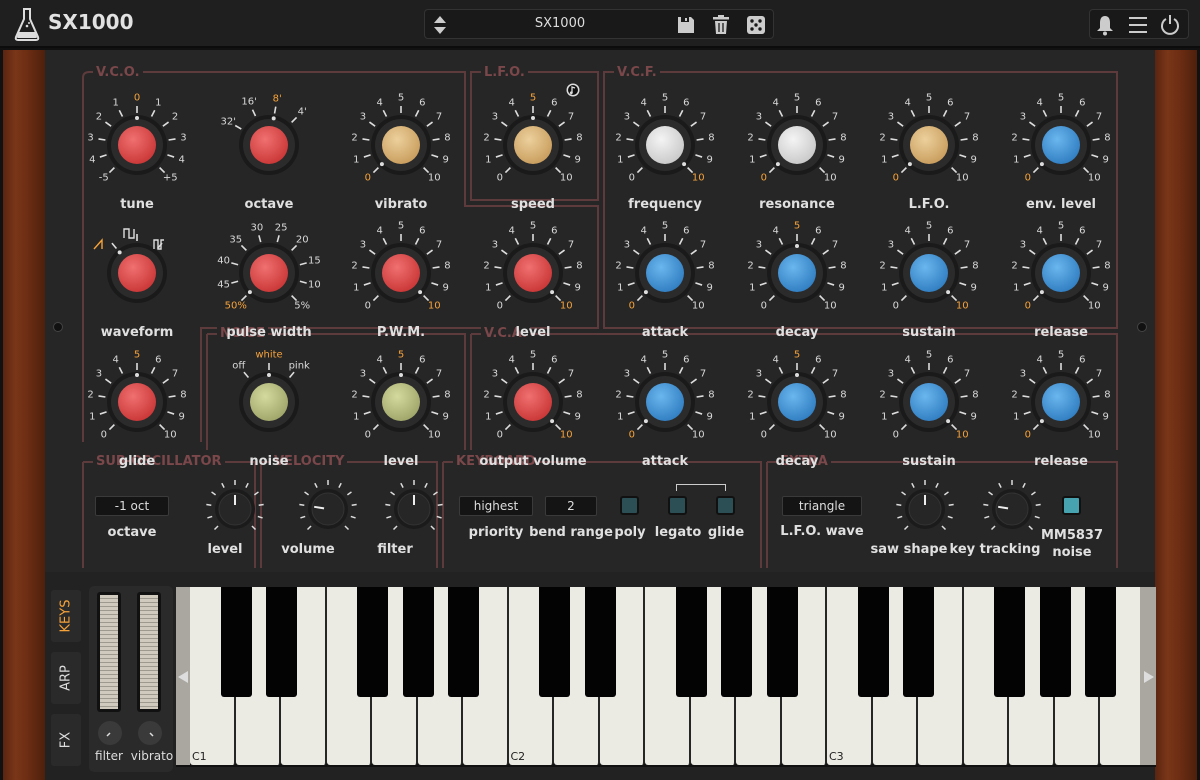 The height and width of the screenshot is (780, 1200). I want to click on power-icon, so click(1170, 25).